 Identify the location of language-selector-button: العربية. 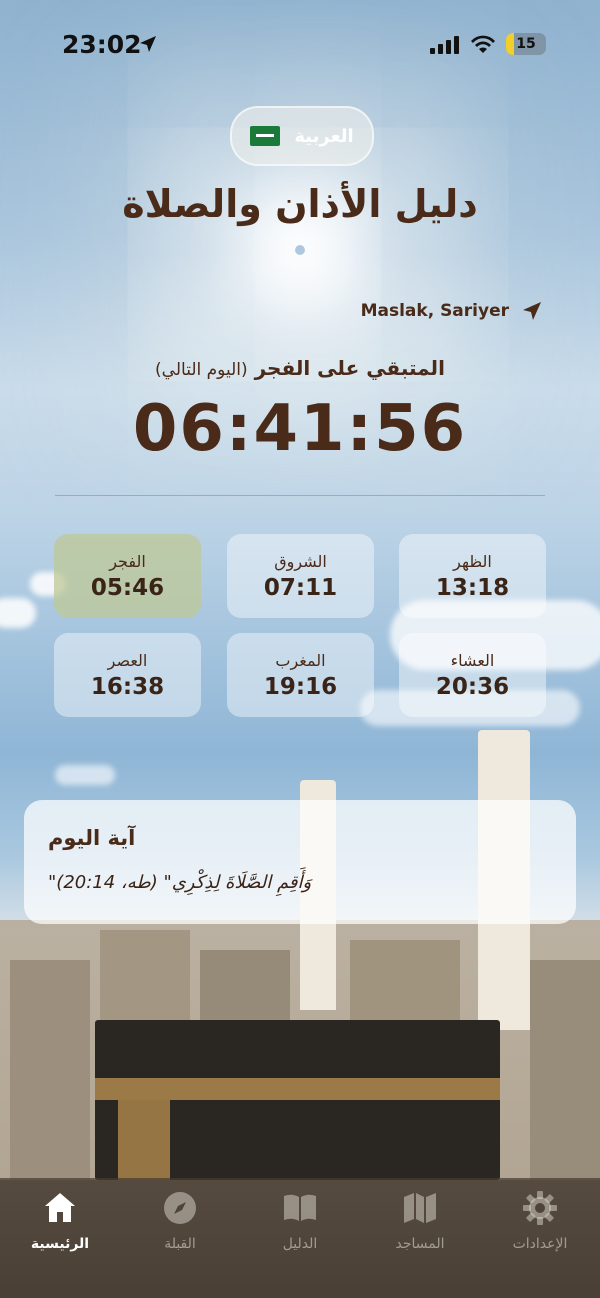
(302, 136).